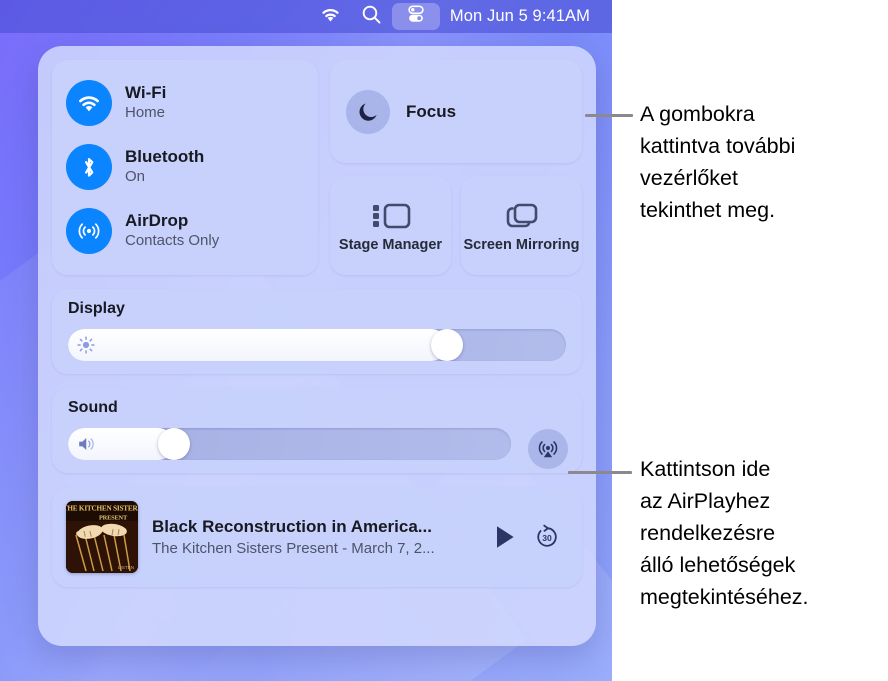 The image size is (888, 681). I want to click on menubar-control-center-button, so click(415, 16).